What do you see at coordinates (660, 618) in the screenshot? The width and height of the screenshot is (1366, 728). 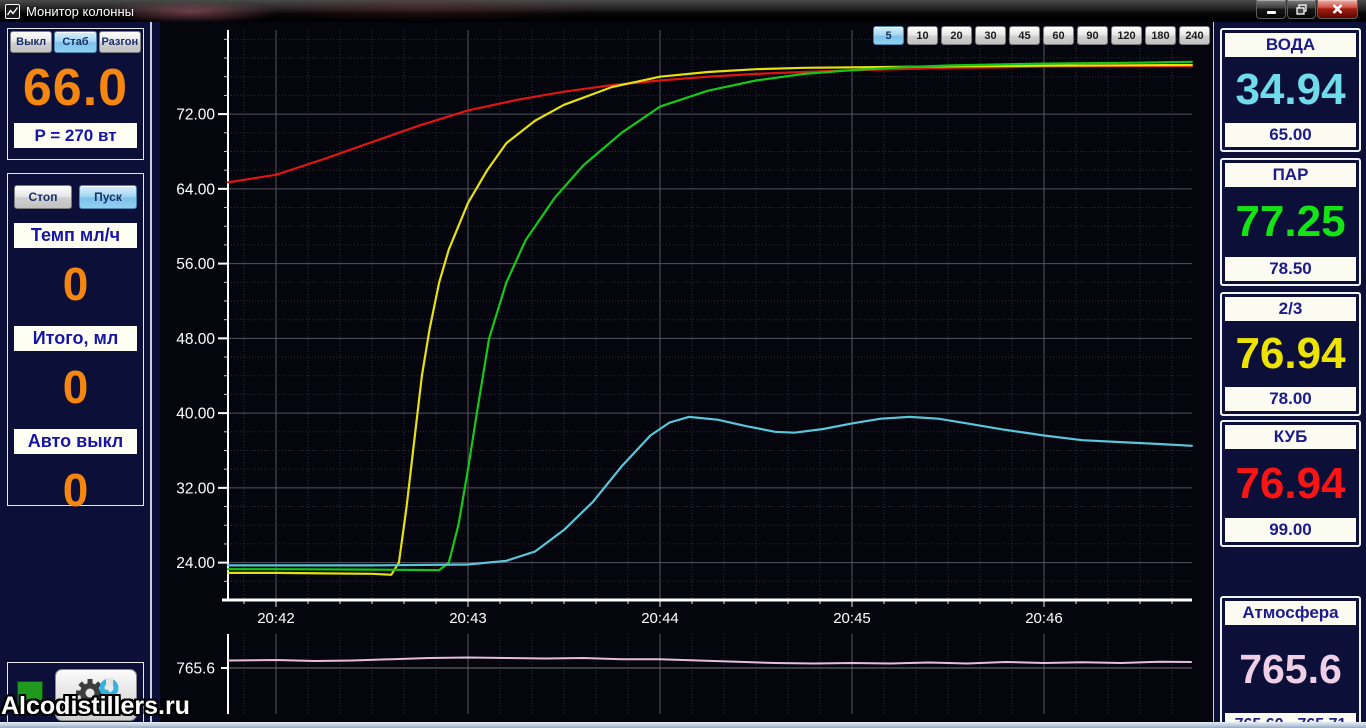 I see `svg-text: 20:44` at bounding box center [660, 618].